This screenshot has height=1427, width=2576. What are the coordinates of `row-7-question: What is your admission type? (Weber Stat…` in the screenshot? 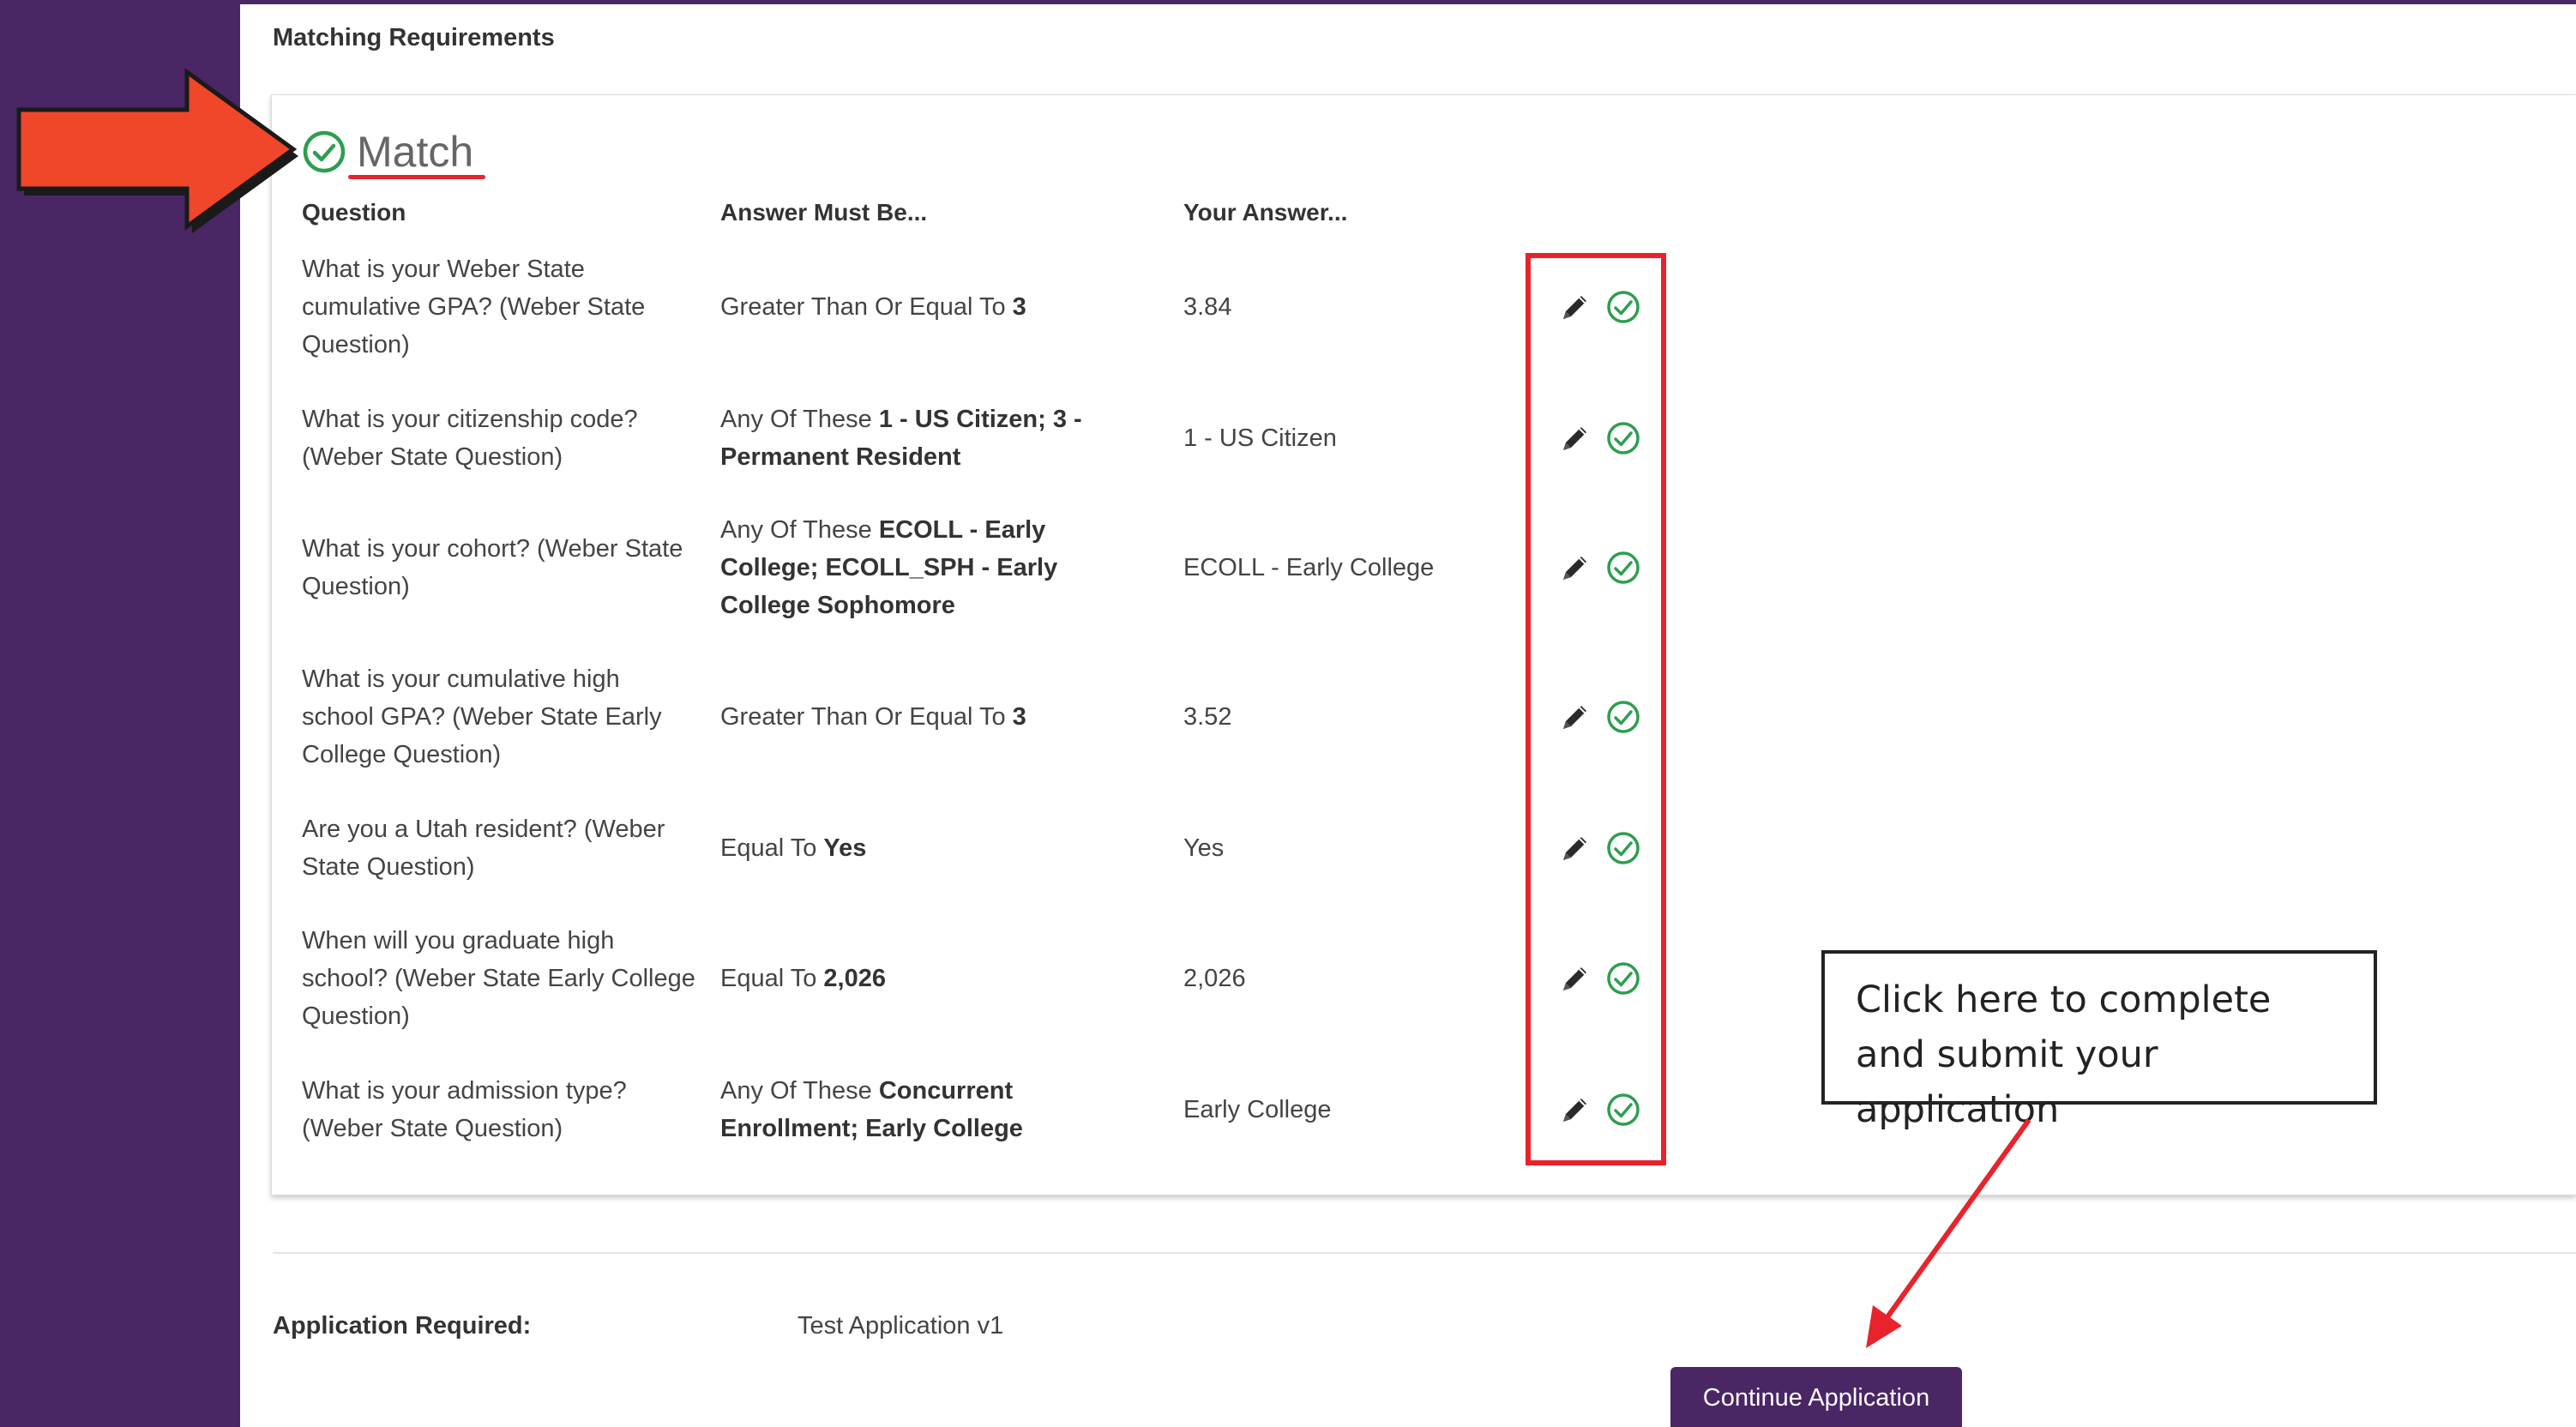 It's located at (465, 1109).